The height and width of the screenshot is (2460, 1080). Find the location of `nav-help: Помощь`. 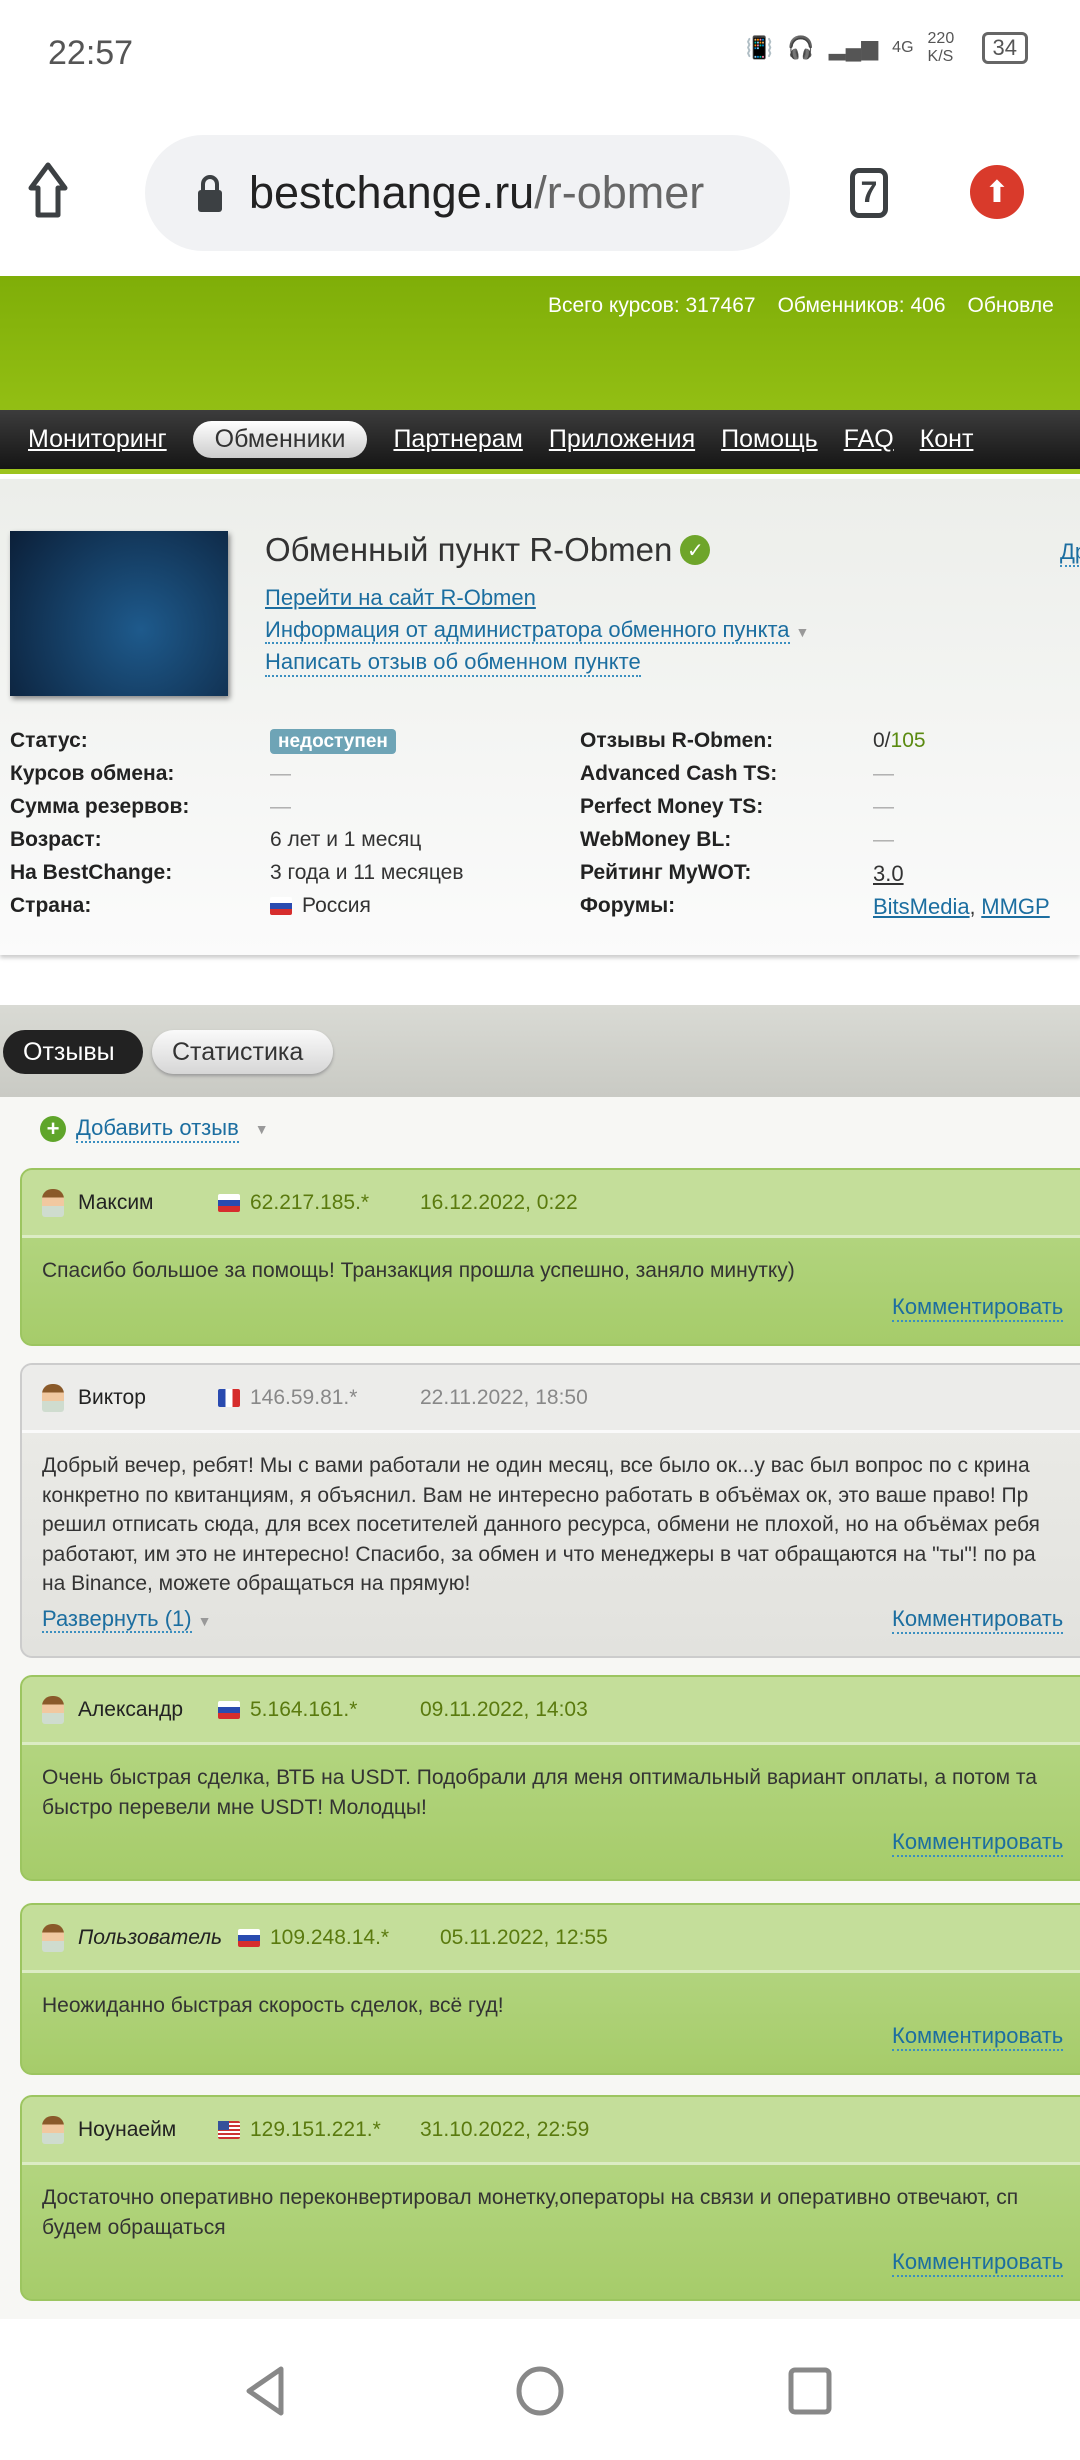

nav-help: Помощь is located at coordinates (769, 439).